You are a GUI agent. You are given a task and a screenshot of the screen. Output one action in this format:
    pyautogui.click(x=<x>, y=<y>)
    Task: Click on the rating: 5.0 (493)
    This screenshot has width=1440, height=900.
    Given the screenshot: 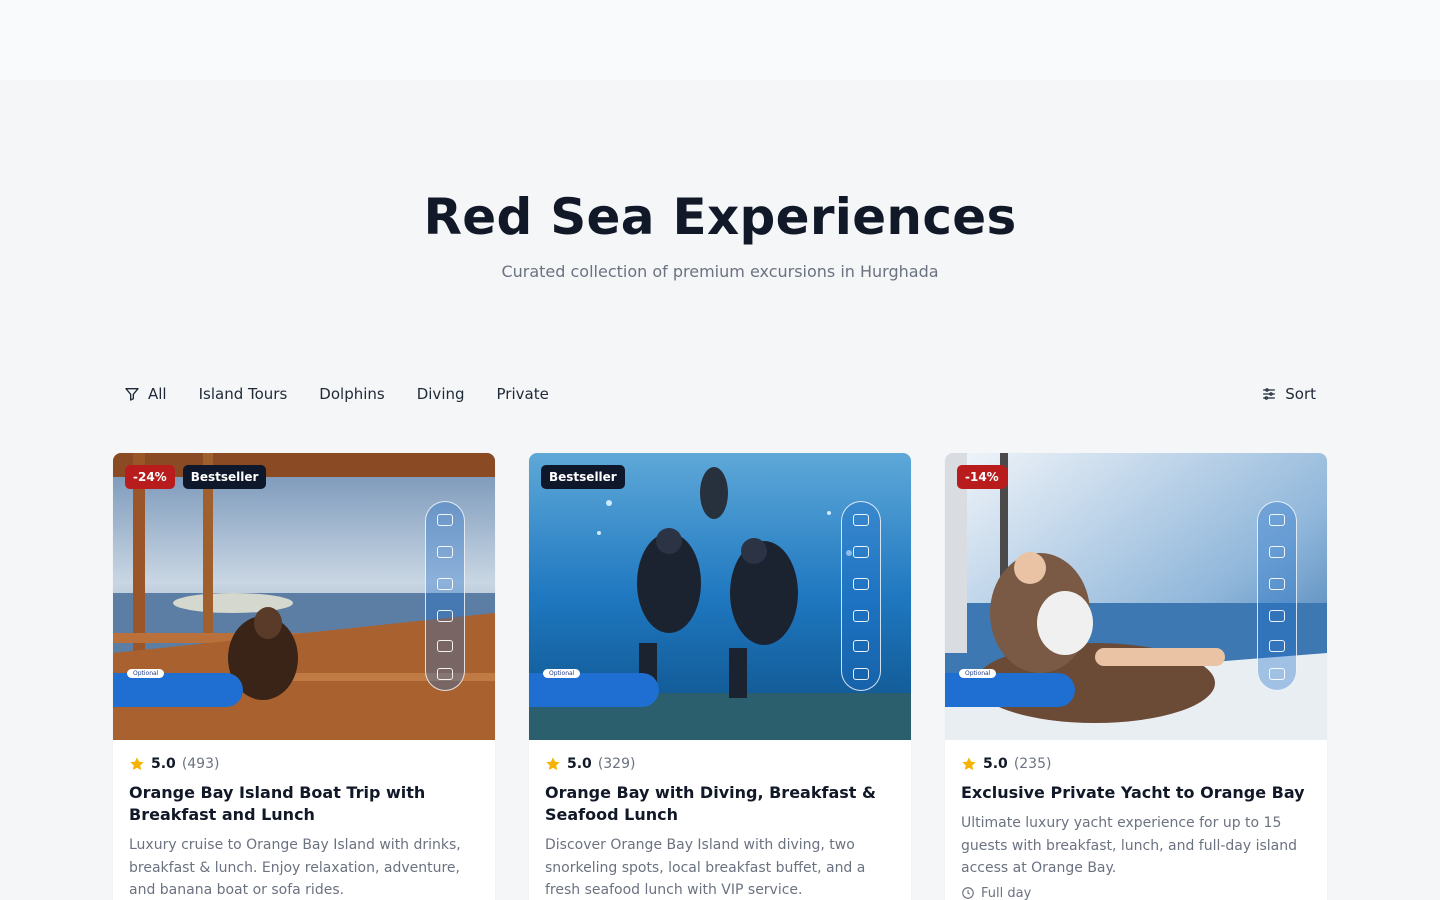 What is the action you would take?
    pyautogui.click(x=304, y=764)
    